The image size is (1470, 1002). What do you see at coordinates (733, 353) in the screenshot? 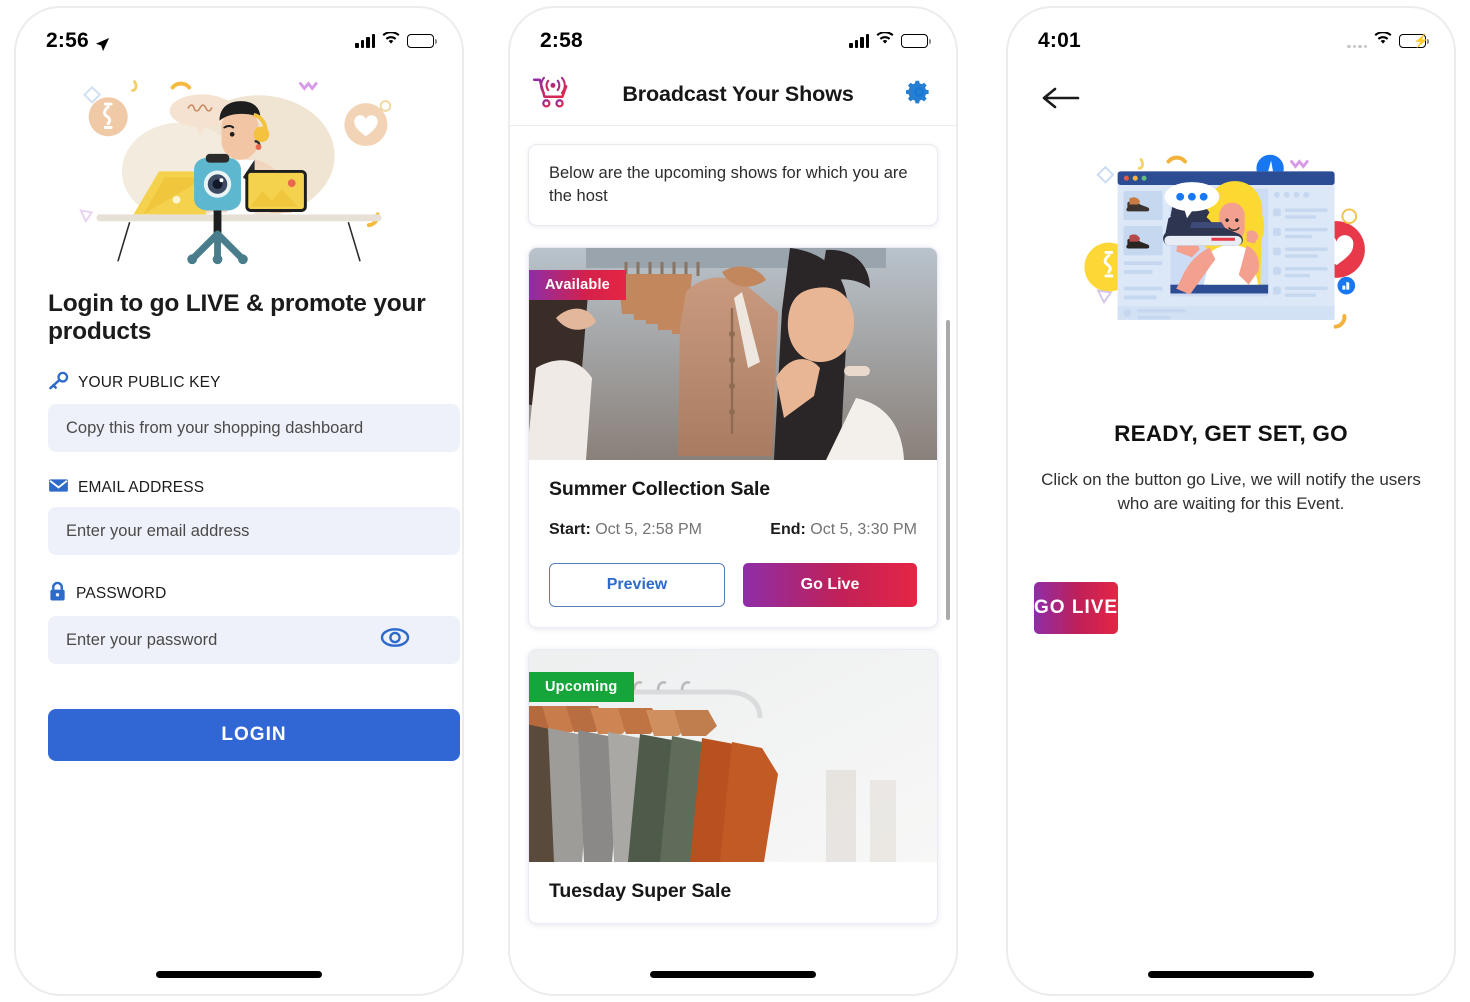
I see `woman-browsing-clothing-rack-photo: Available` at bounding box center [733, 353].